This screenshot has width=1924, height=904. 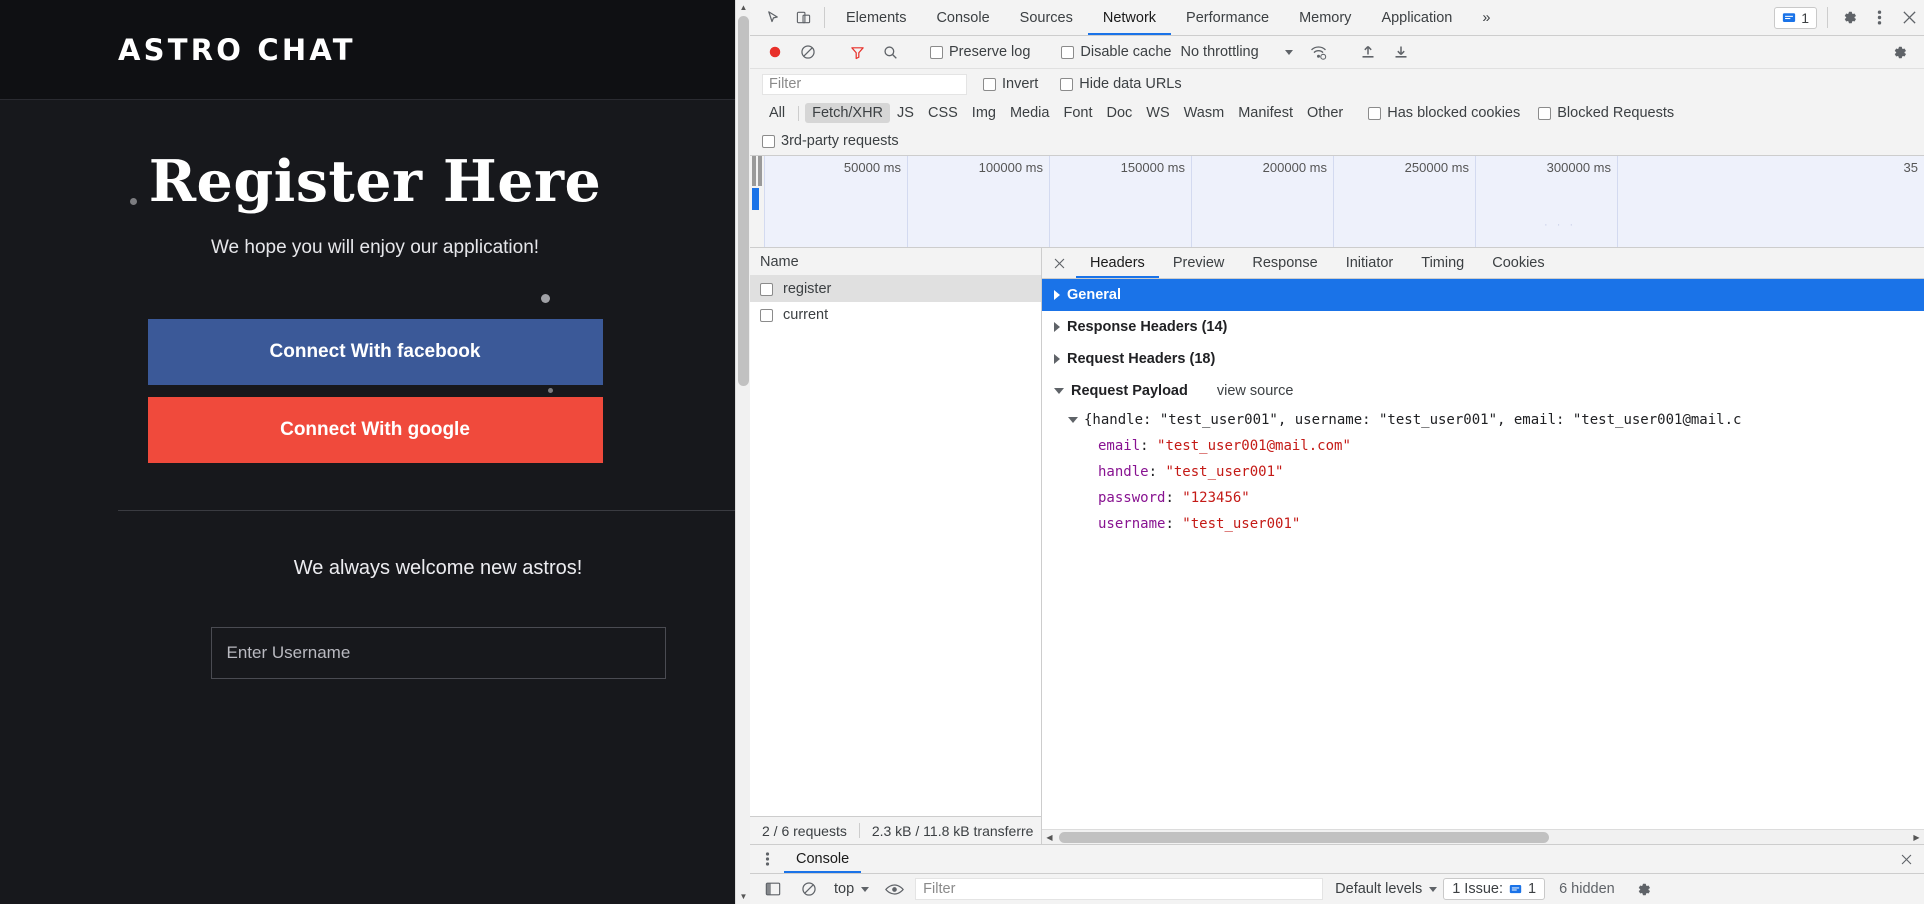 I want to click on live-expression-eye-icon, so click(x=894, y=889).